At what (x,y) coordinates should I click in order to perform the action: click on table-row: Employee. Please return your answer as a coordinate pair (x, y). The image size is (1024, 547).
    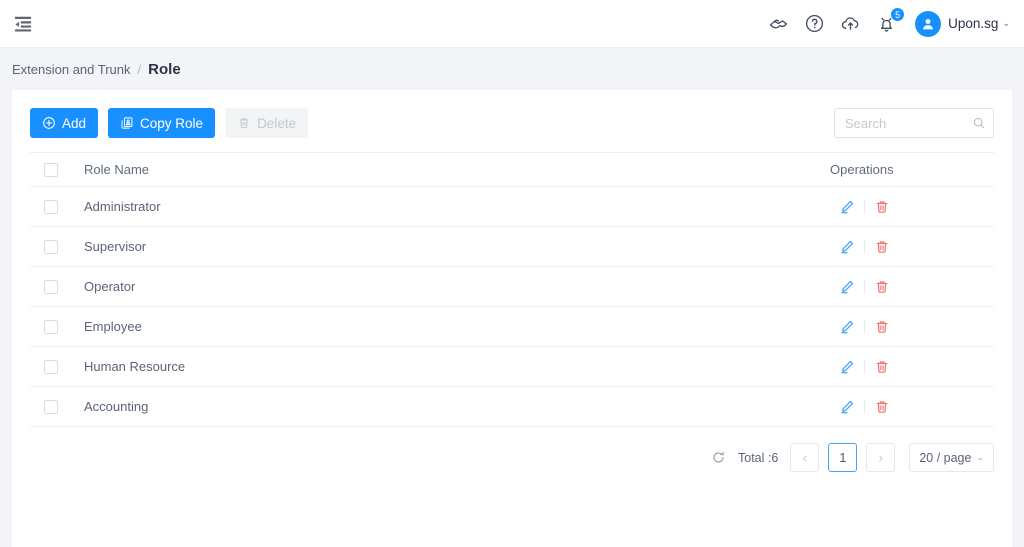
    Looking at the image, I should click on (512, 326).